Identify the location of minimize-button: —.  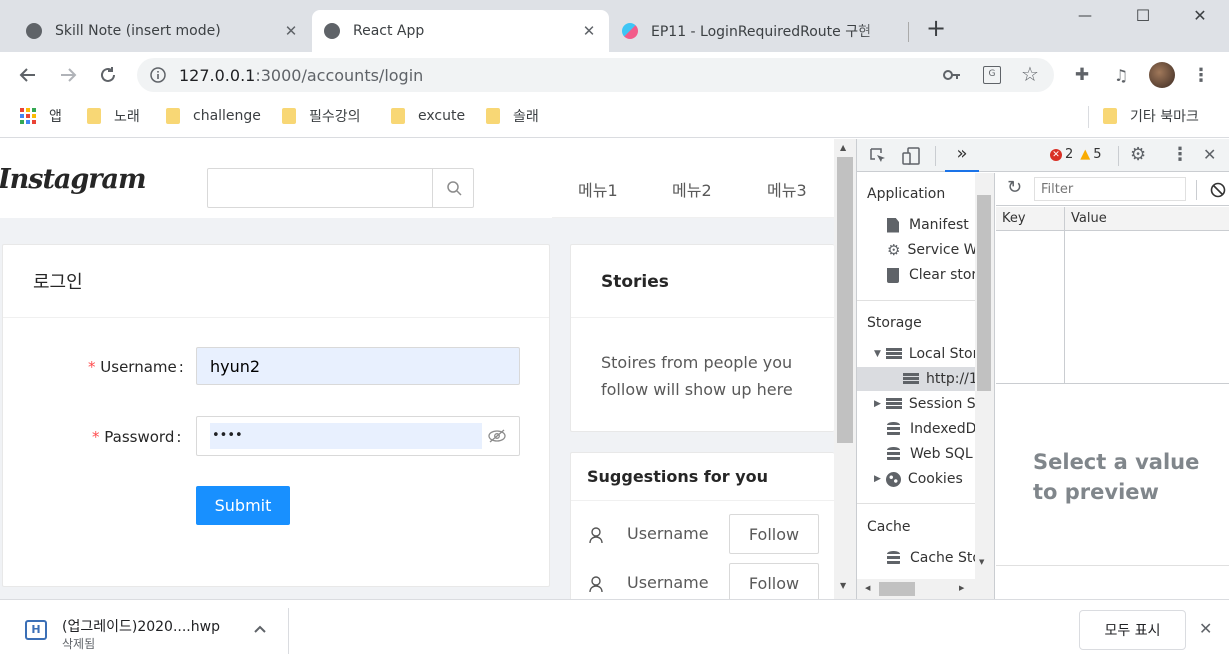
(1085, 16).